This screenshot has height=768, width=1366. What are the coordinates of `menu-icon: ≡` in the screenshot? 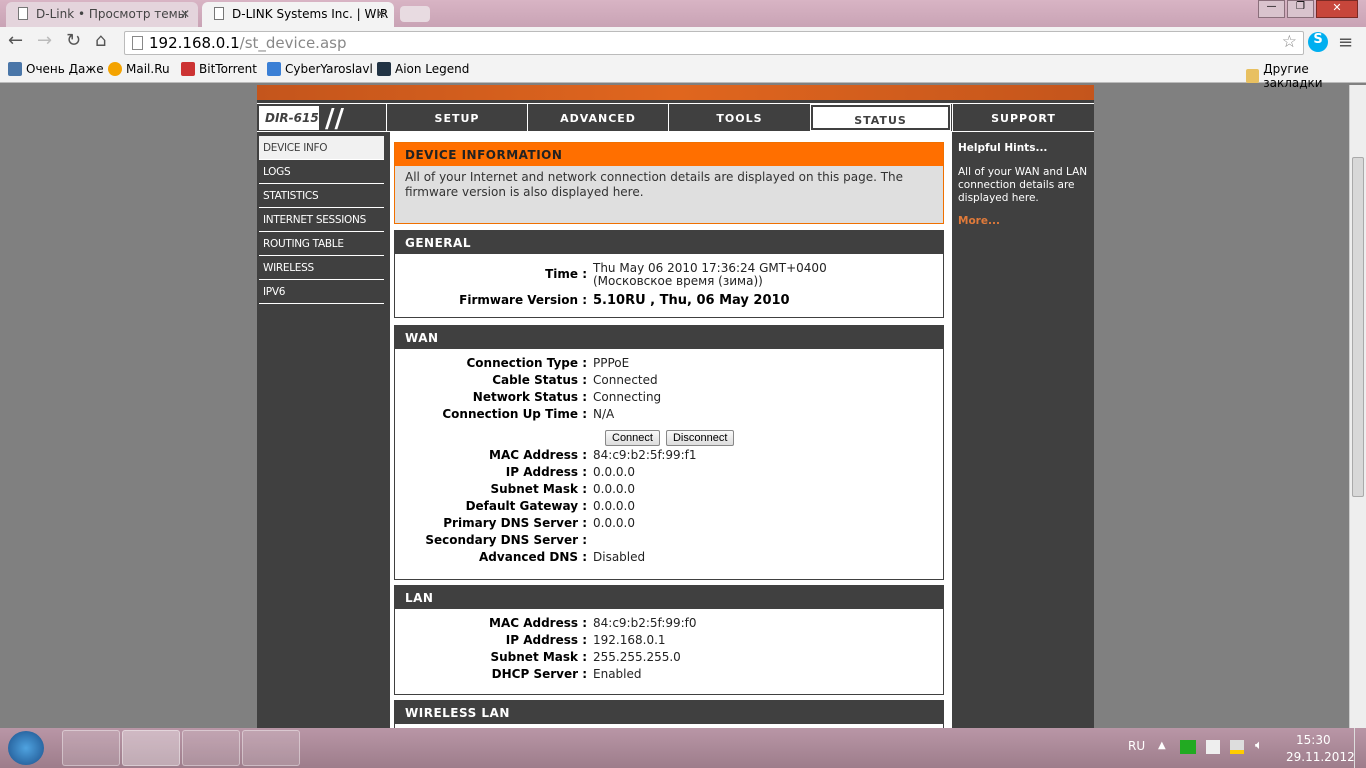 It's located at (1345, 42).